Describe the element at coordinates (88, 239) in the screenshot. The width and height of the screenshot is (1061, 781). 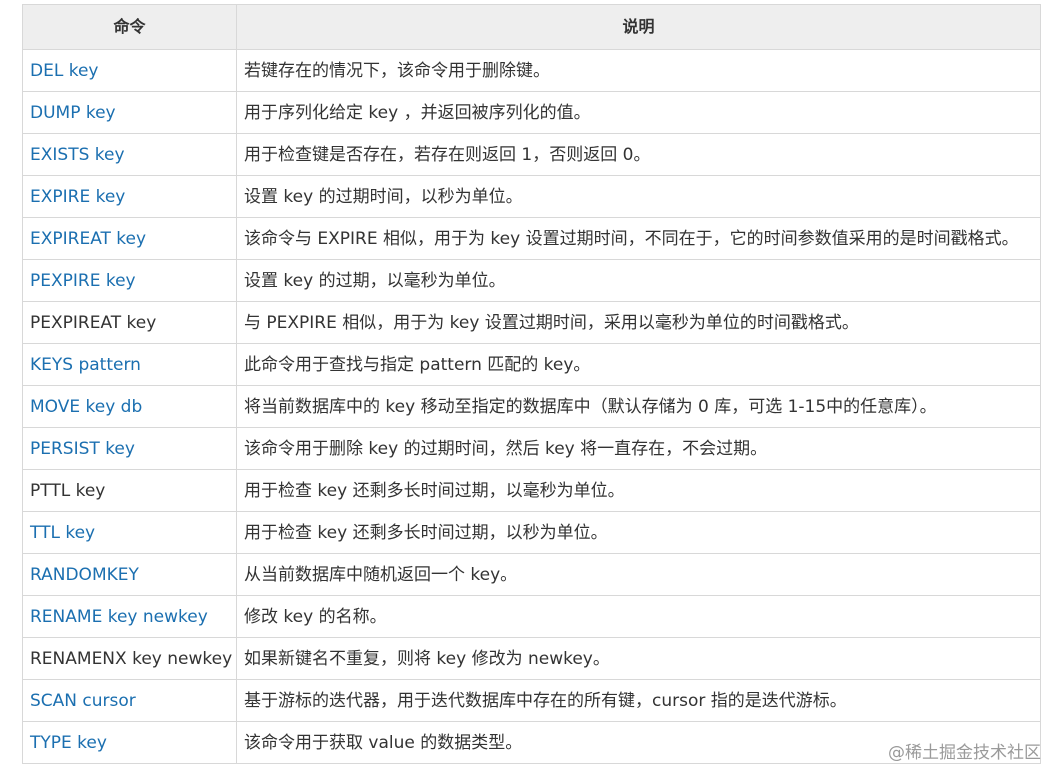
I see `command-link: EXPIREAT key` at that location.